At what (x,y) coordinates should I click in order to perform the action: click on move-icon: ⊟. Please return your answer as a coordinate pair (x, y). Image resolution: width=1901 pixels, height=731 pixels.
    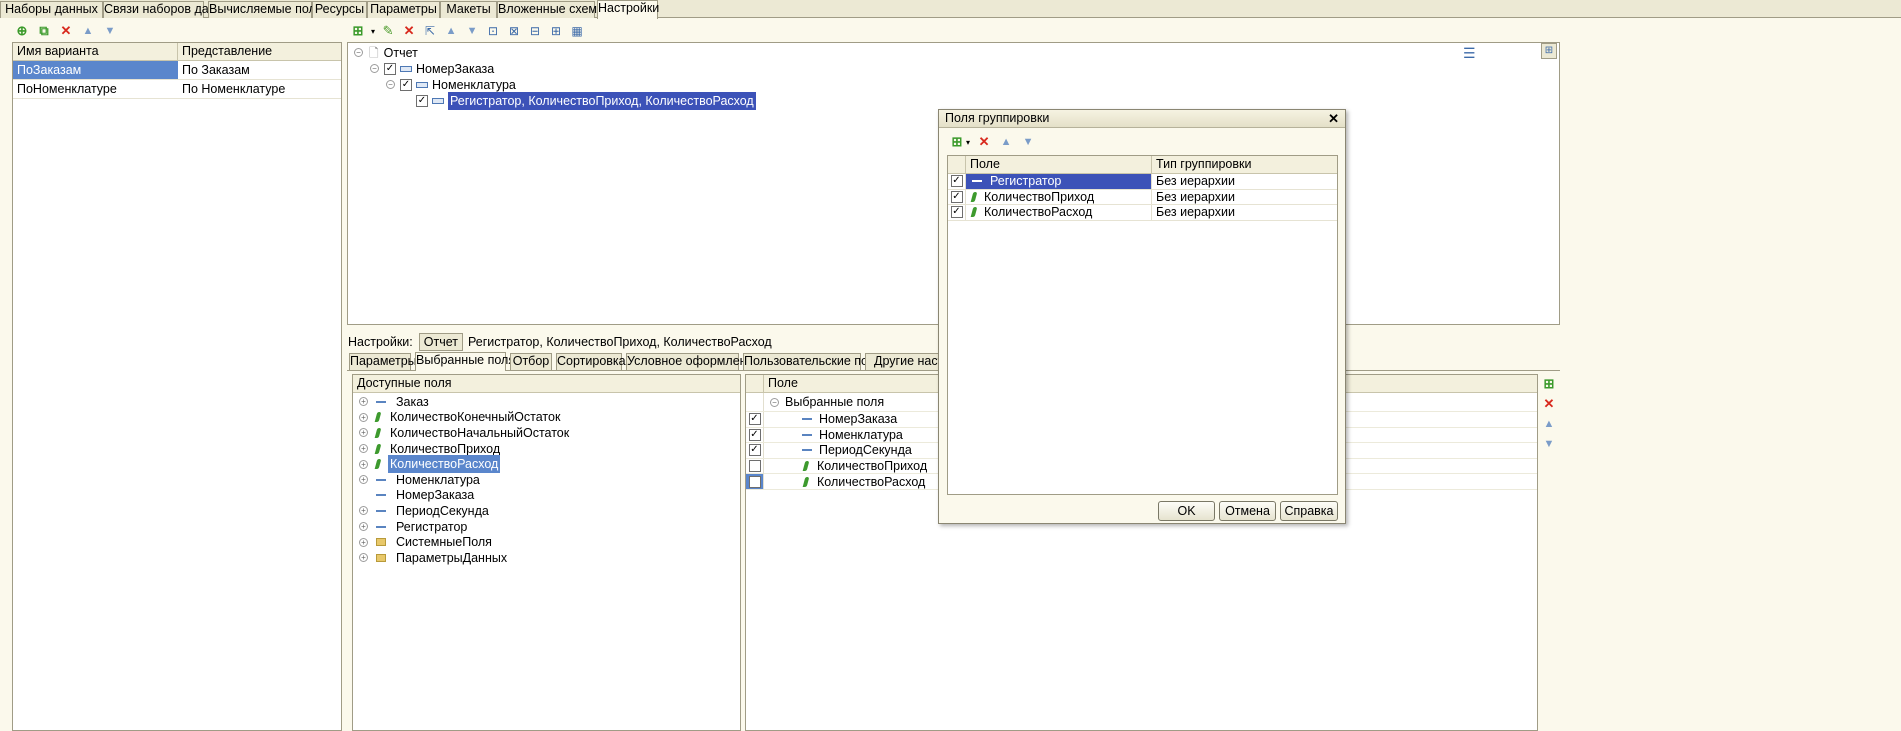
    Looking at the image, I should click on (535, 31).